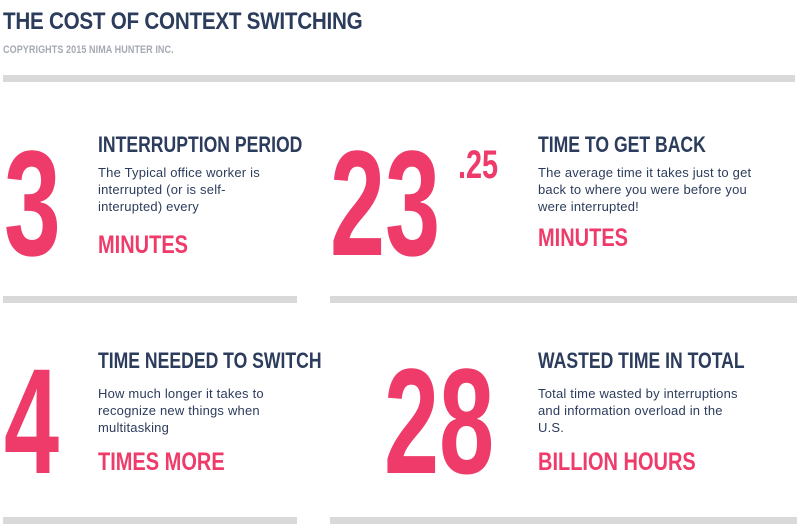  What do you see at coordinates (399, 78) in the screenshot?
I see `top-divider` at bounding box center [399, 78].